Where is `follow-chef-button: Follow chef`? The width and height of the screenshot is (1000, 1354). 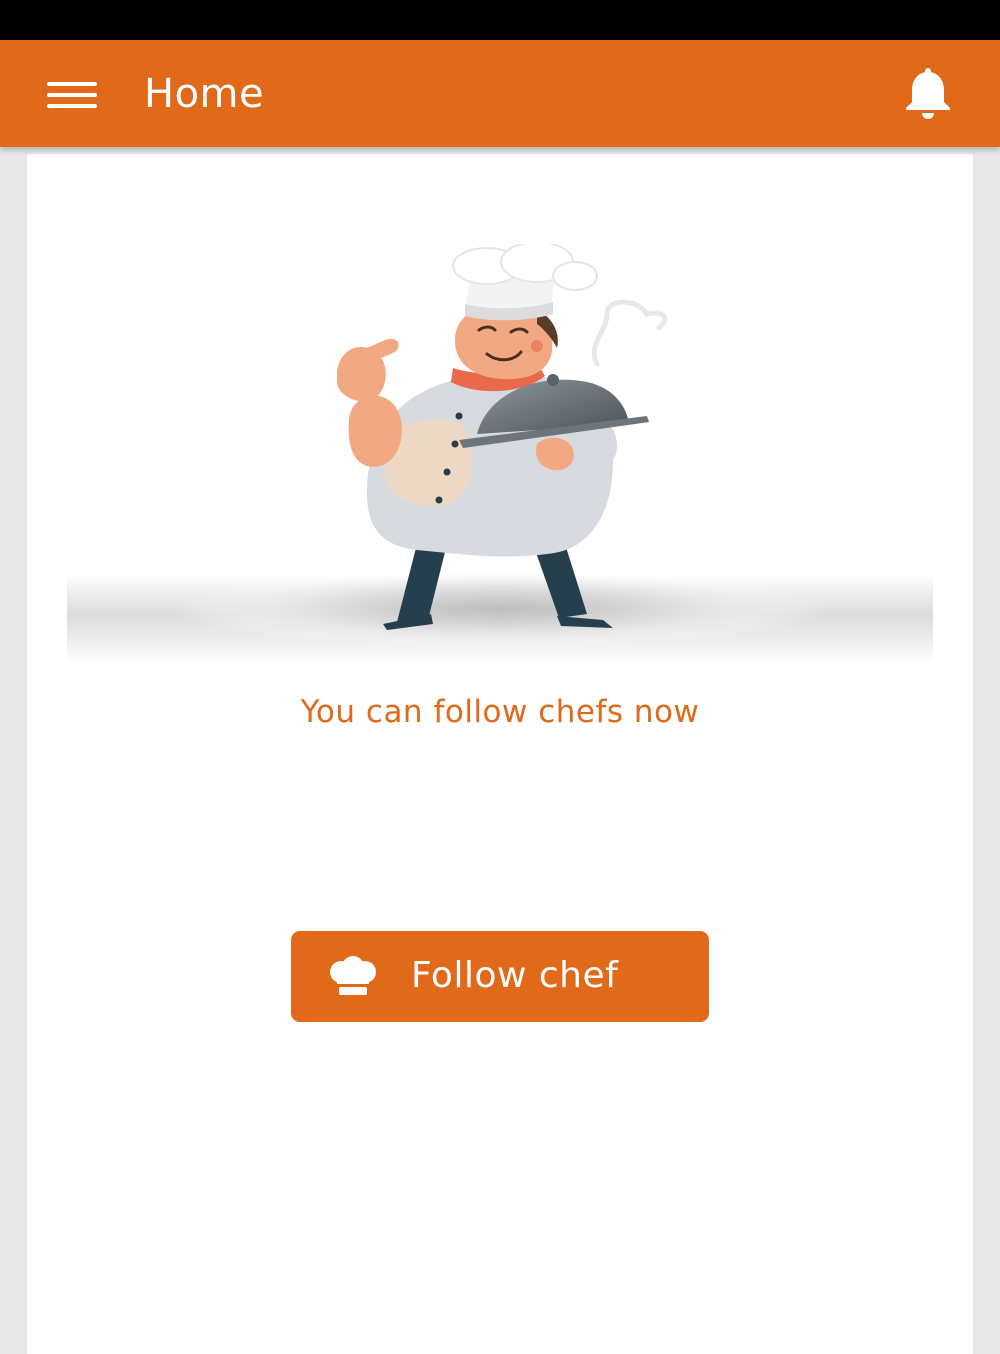 follow-chef-button: Follow chef is located at coordinates (500, 976).